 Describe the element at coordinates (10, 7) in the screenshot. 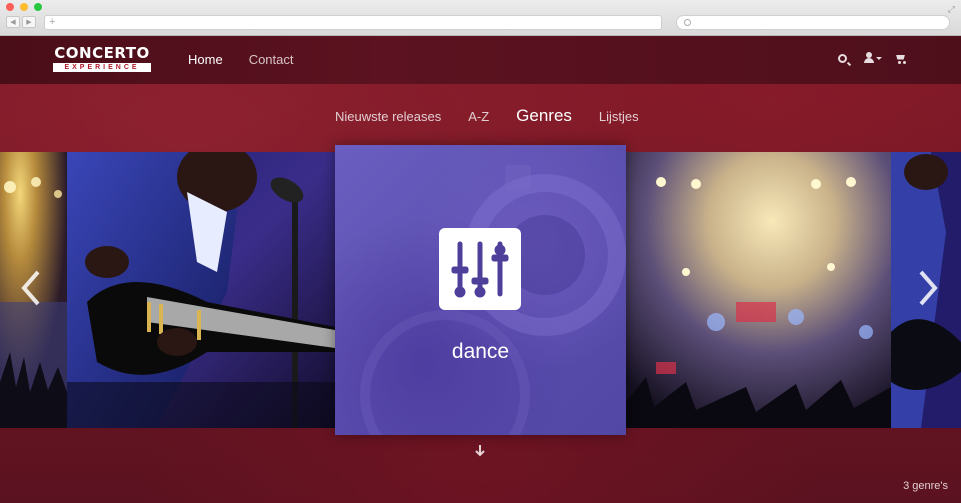

I see `close-window-button` at that location.